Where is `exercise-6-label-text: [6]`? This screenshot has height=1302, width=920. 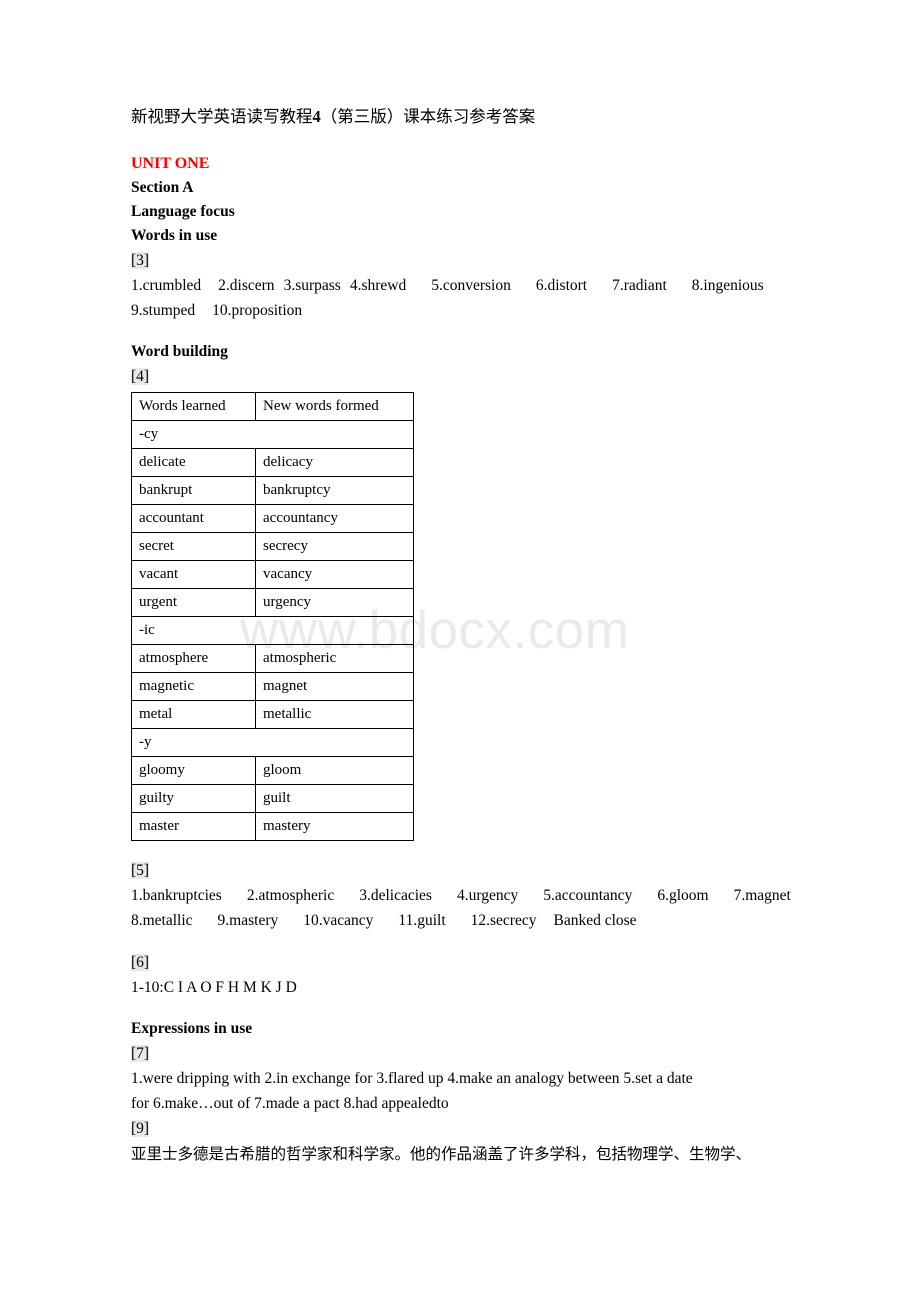 exercise-6-label-text: [6] is located at coordinates (140, 962).